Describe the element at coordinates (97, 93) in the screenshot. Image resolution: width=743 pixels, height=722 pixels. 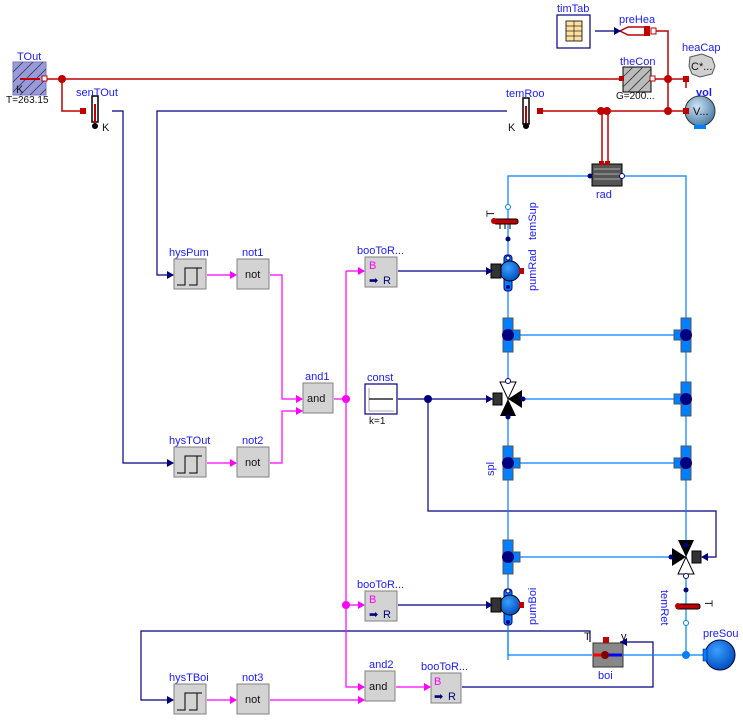
I see `senTOut-label: senTOut` at that location.